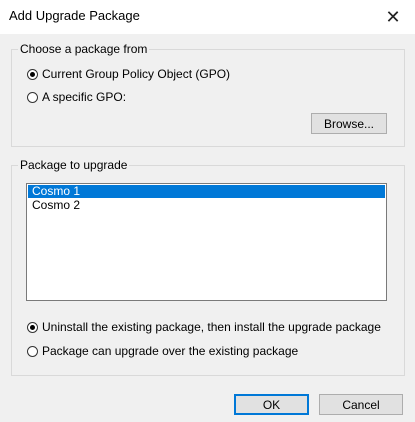  What do you see at coordinates (32, 351) in the screenshot?
I see `radio-upgrade-over-indicator` at bounding box center [32, 351].